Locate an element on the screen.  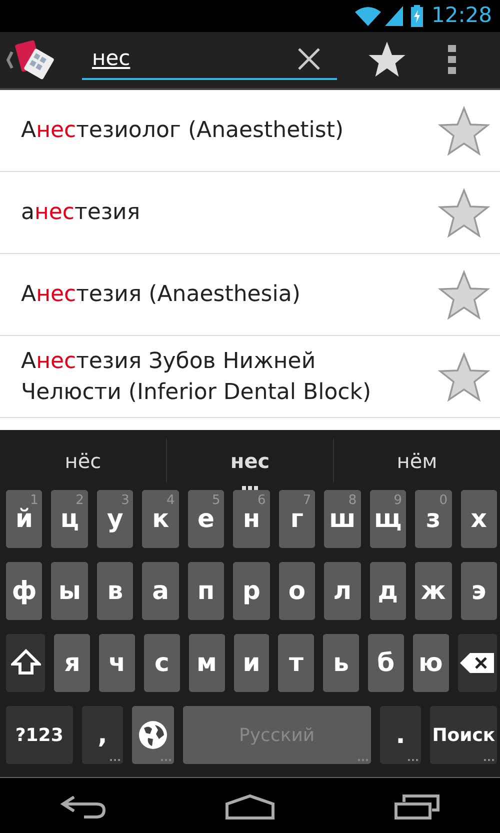
home-icon is located at coordinates (249, 807).